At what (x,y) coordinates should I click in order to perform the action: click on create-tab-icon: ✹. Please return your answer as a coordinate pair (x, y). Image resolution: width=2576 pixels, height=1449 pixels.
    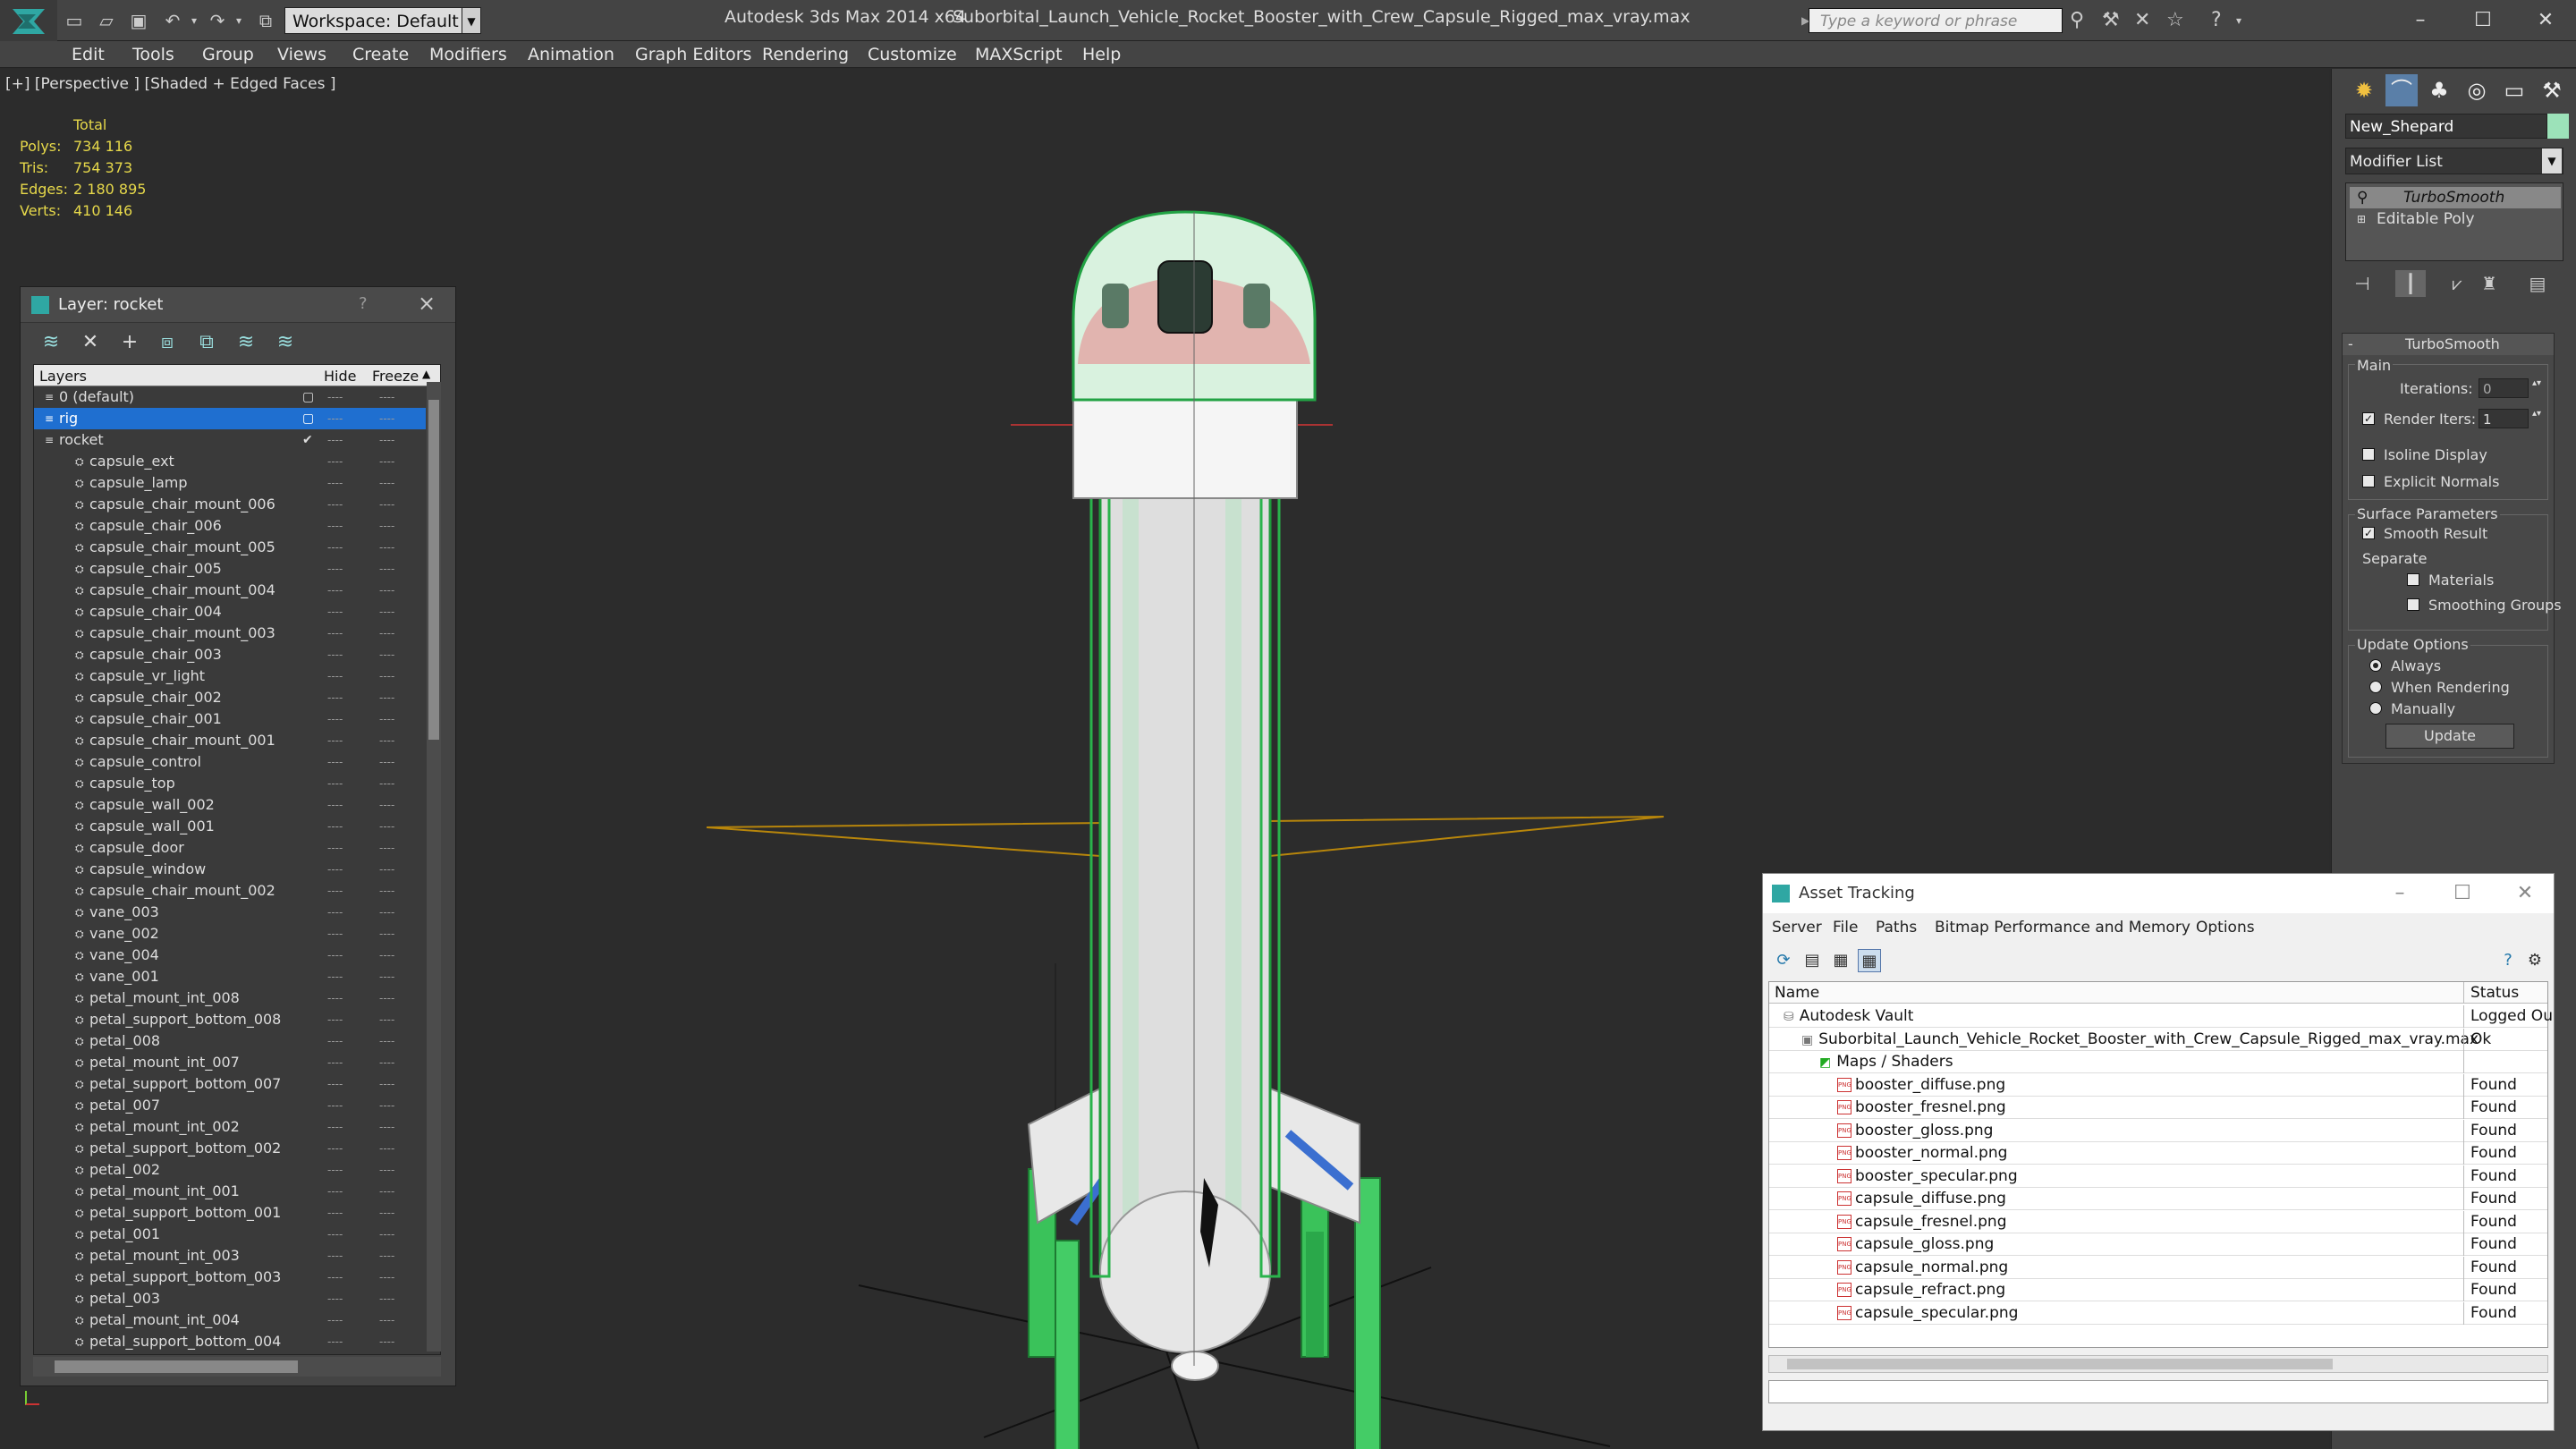
    Looking at the image, I should click on (2364, 90).